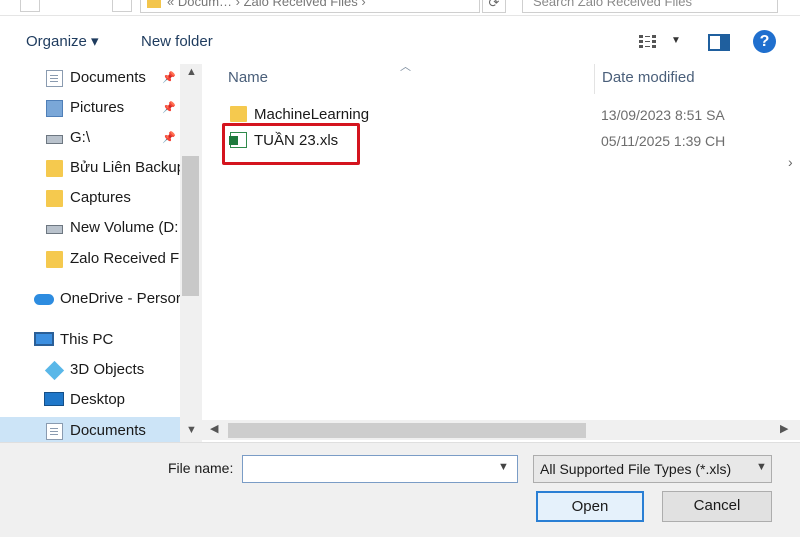 The width and height of the screenshot is (800, 537). What do you see at coordinates (407, 430) in the screenshot?
I see `horizontal-scrollbar-thumb` at bounding box center [407, 430].